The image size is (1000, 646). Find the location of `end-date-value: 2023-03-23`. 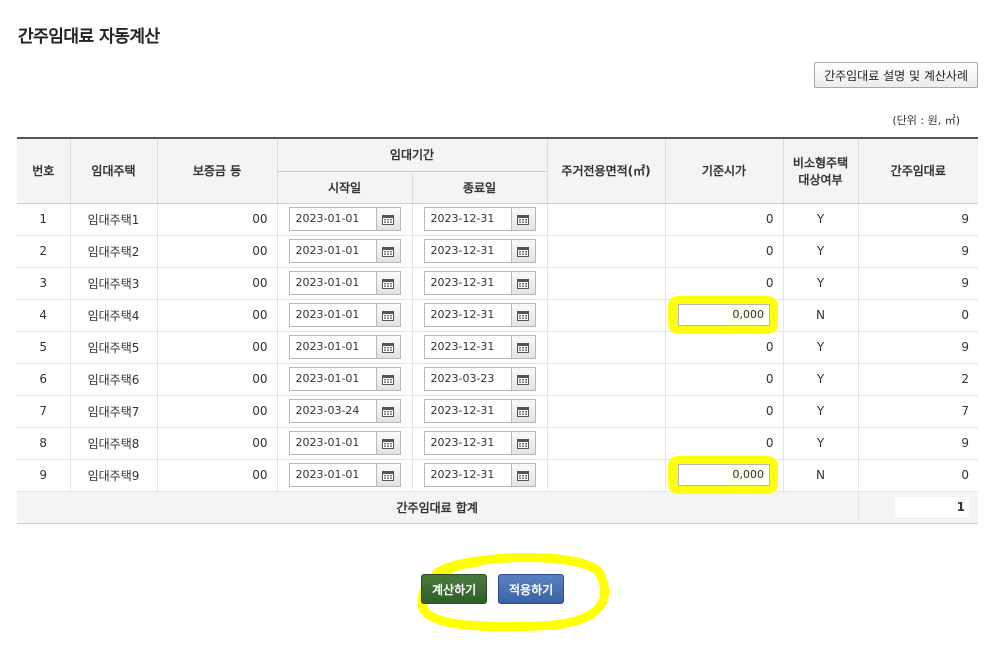

end-date-value: 2023-03-23 is located at coordinates (468, 379).